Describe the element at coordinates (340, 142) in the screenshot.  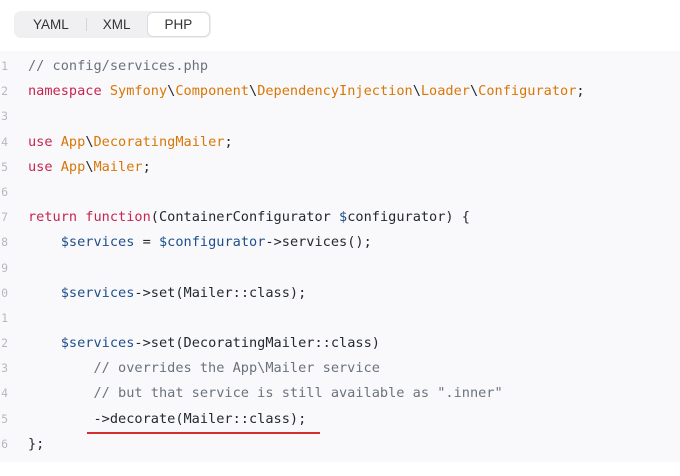
I see `code-line: 4 use App\DecoratingMailer;` at that location.